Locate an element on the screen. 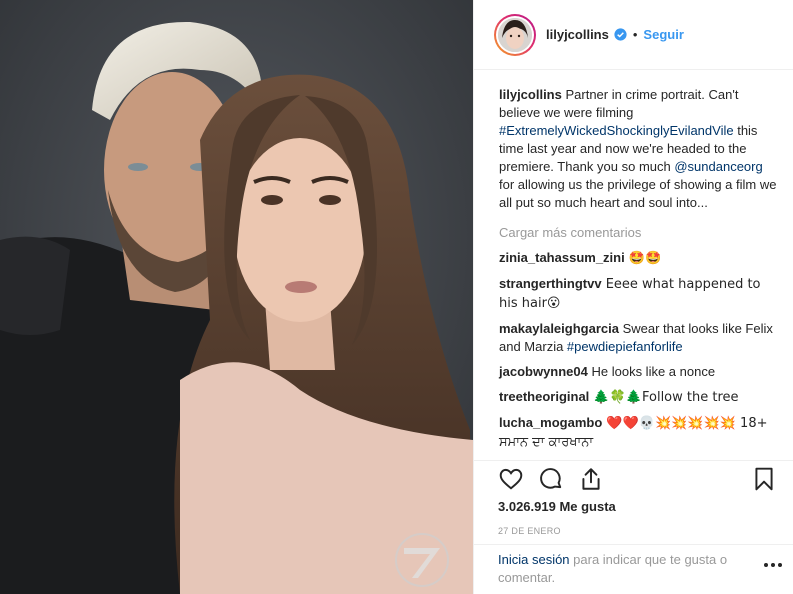  heart-icon is located at coordinates (511, 479).